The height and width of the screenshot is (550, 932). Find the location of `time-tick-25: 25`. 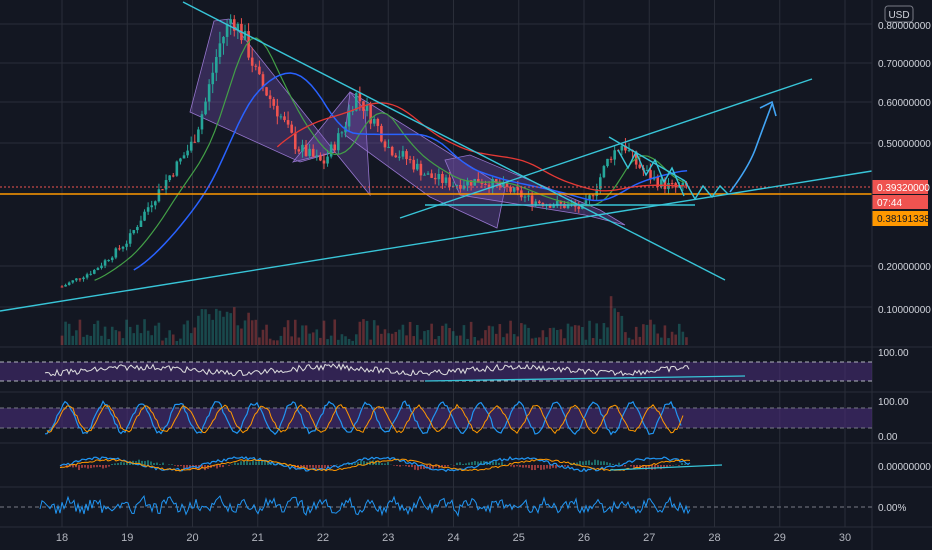

time-tick-25: 25 is located at coordinates (519, 538).